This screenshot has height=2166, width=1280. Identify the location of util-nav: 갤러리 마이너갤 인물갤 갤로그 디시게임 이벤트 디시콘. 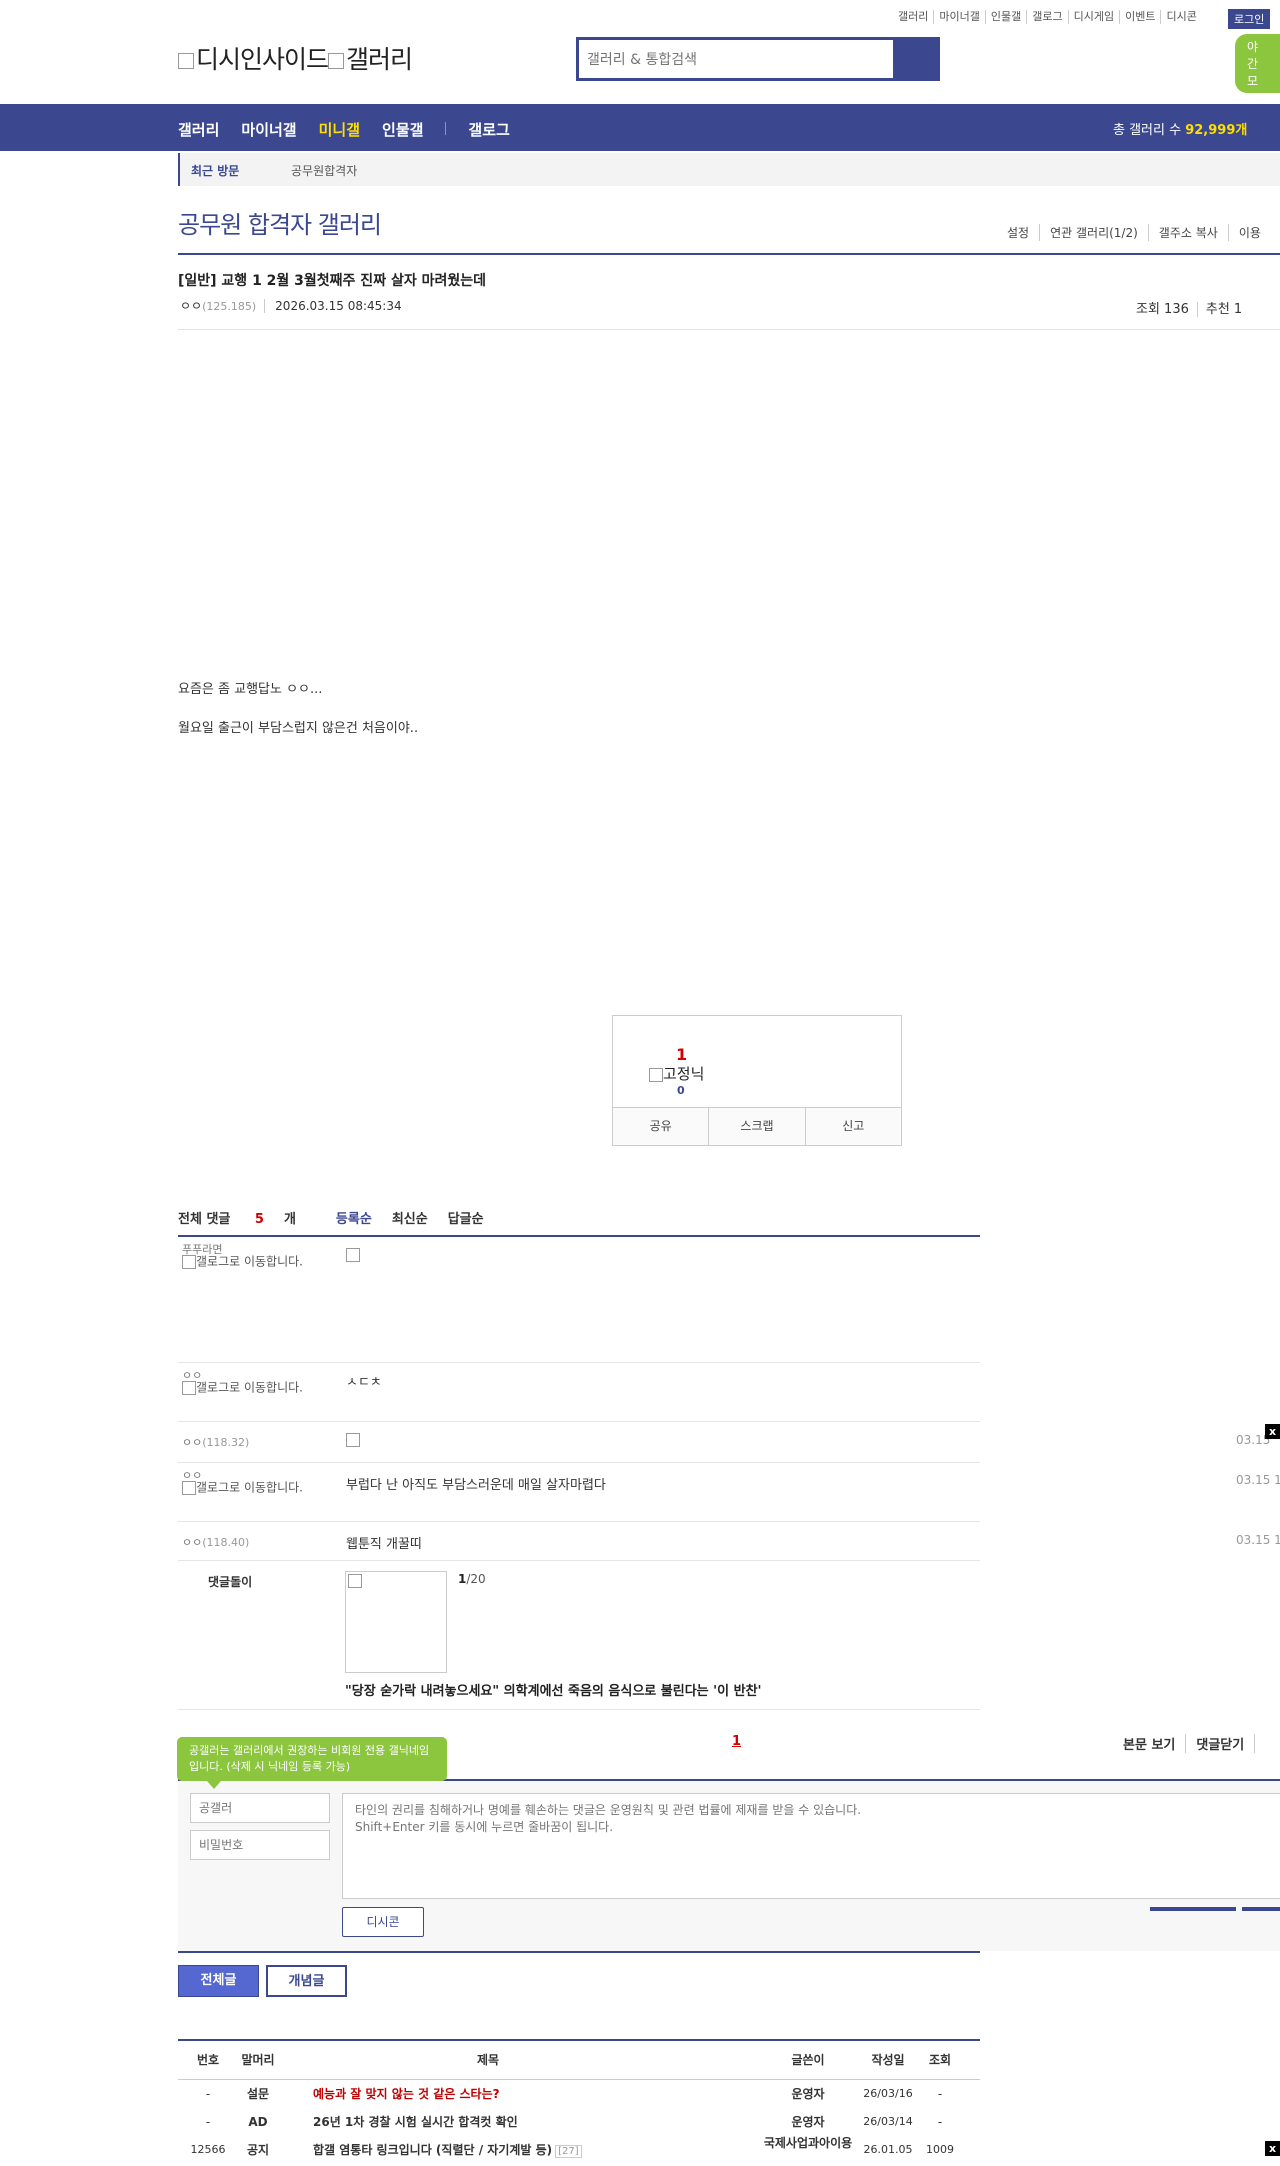
(1047, 17).